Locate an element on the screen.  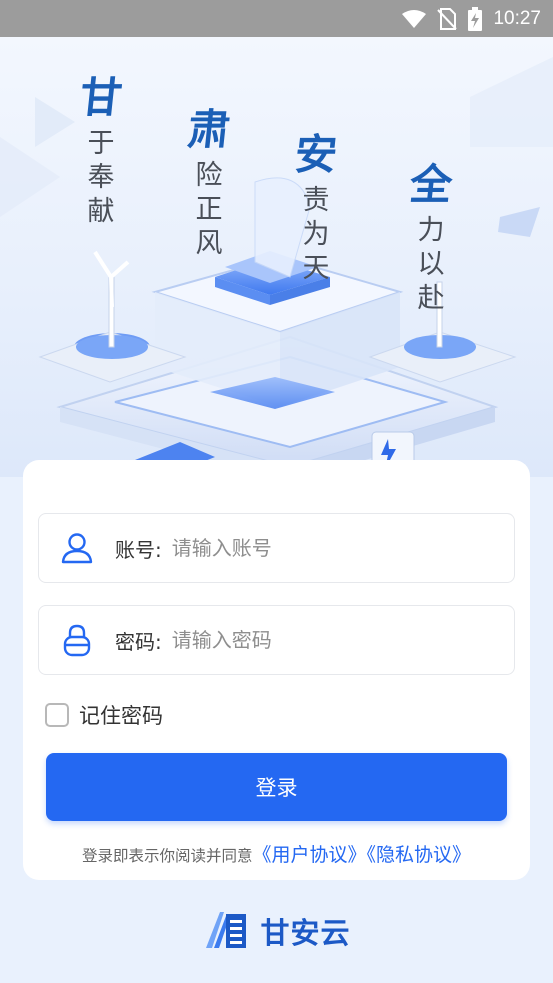
gan-an-yun-logo-icon is located at coordinates (227, 931).